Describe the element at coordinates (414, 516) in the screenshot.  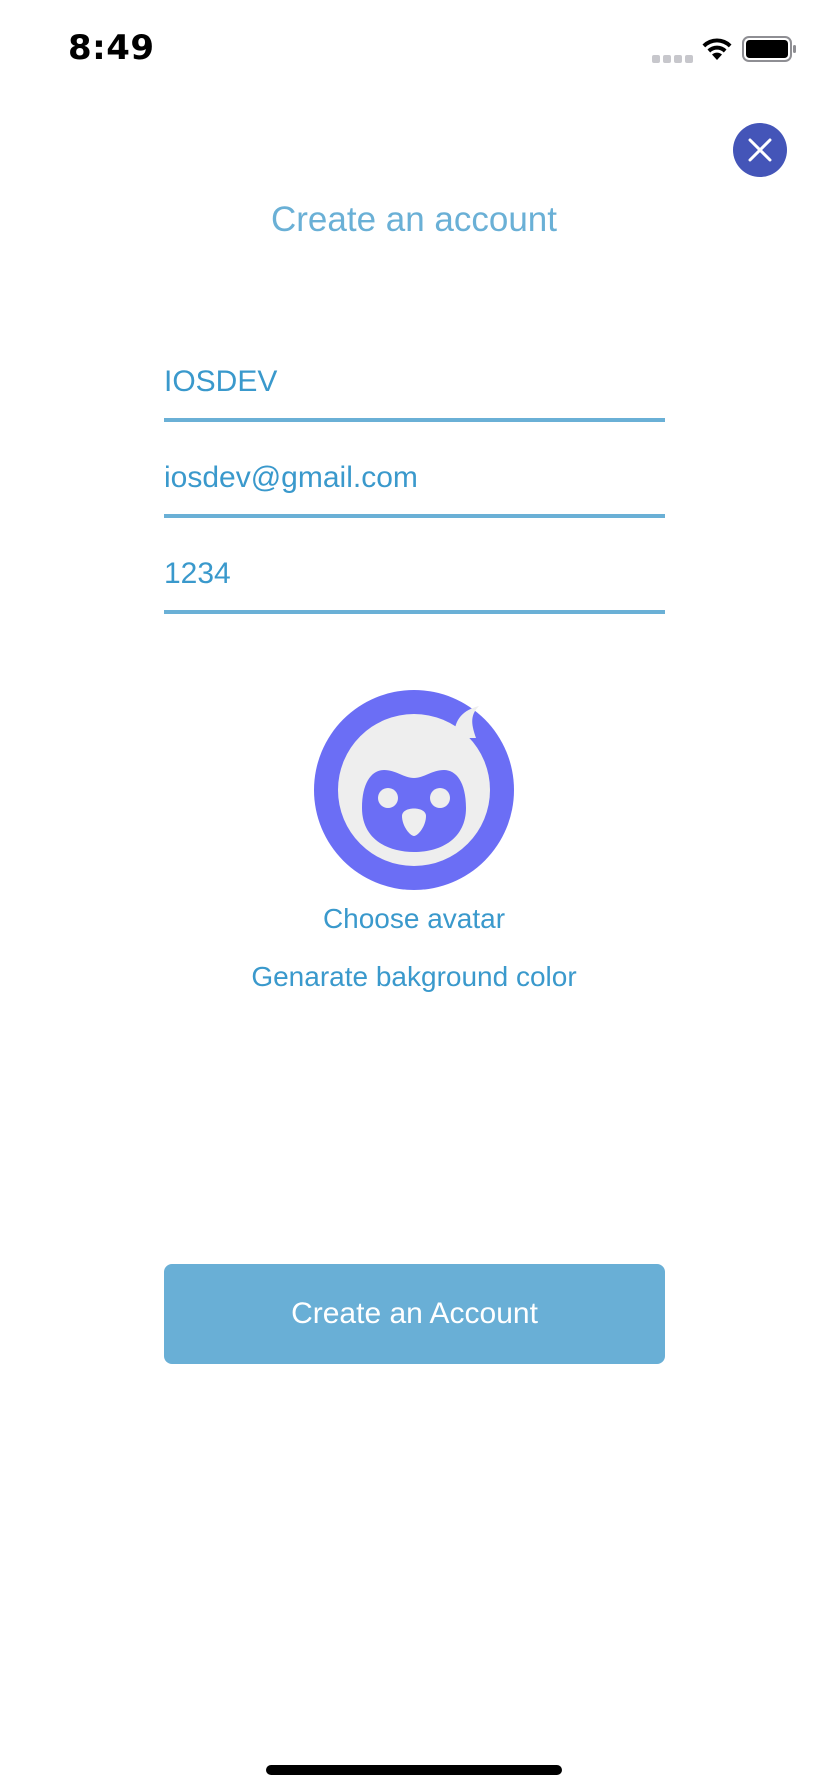
I see `email-underline` at that location.